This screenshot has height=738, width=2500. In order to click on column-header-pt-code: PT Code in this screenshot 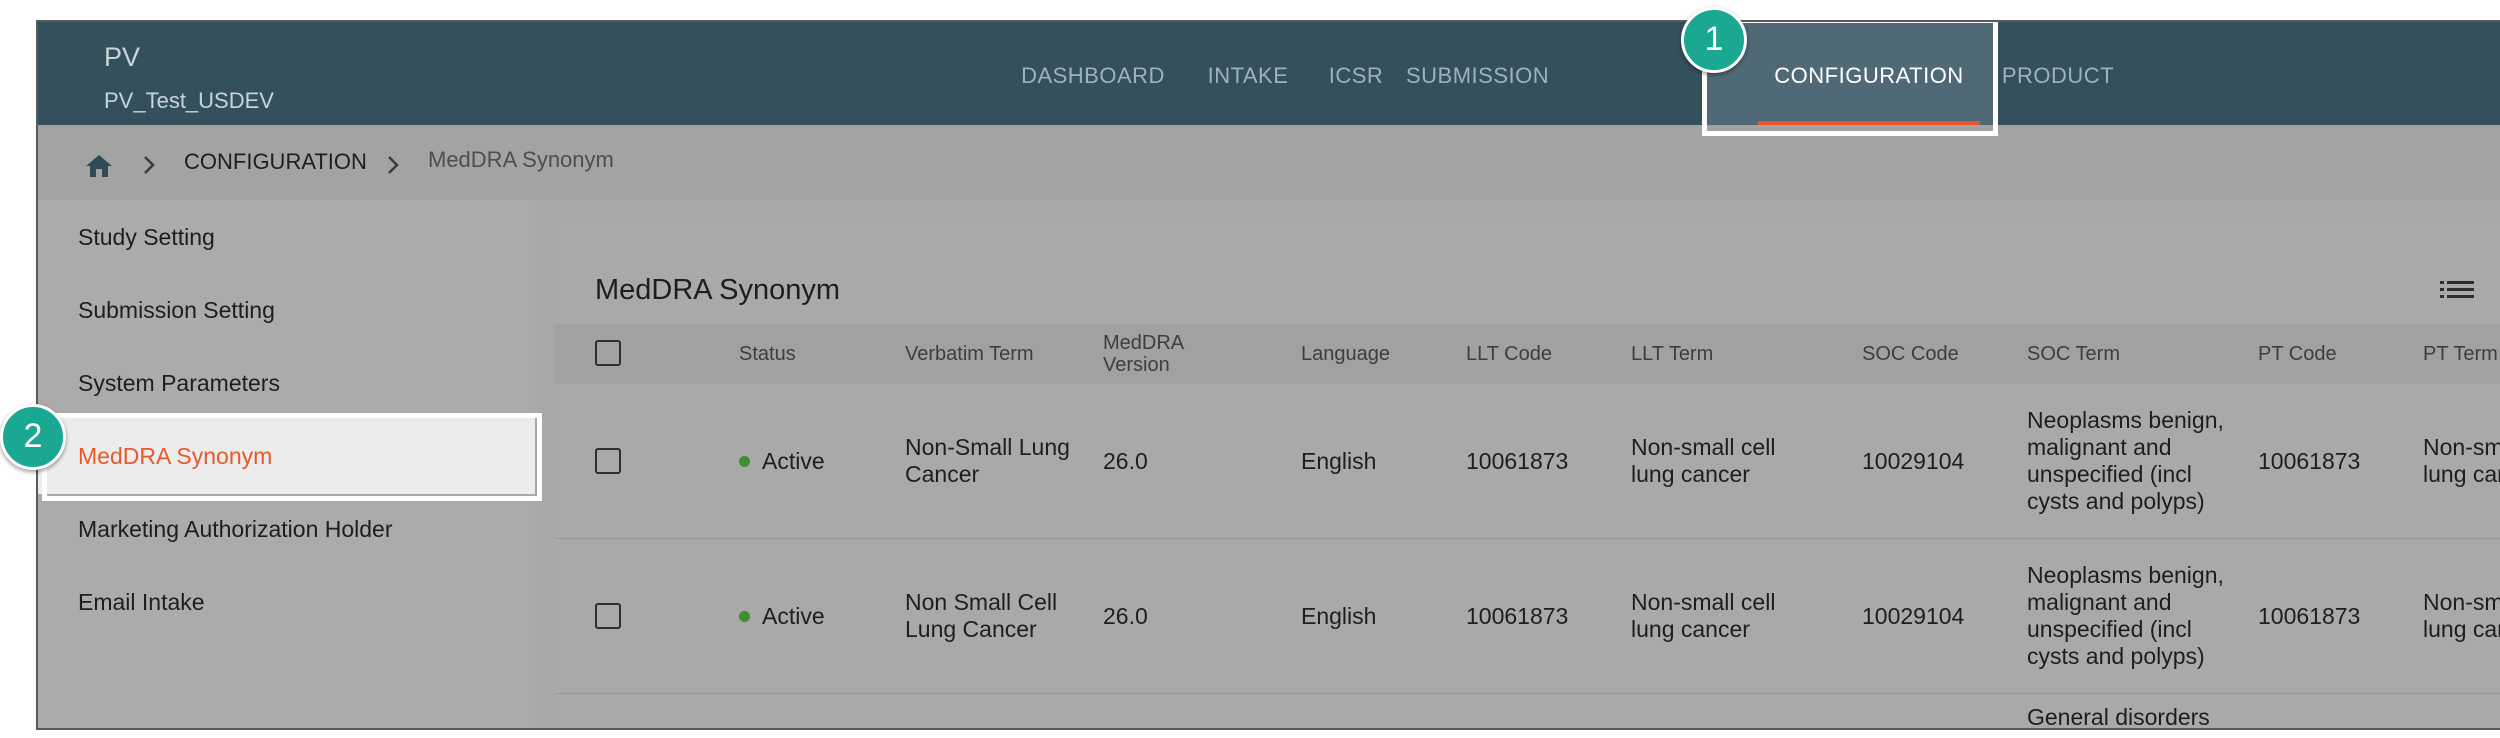, I will do `click(2297, 354)`.